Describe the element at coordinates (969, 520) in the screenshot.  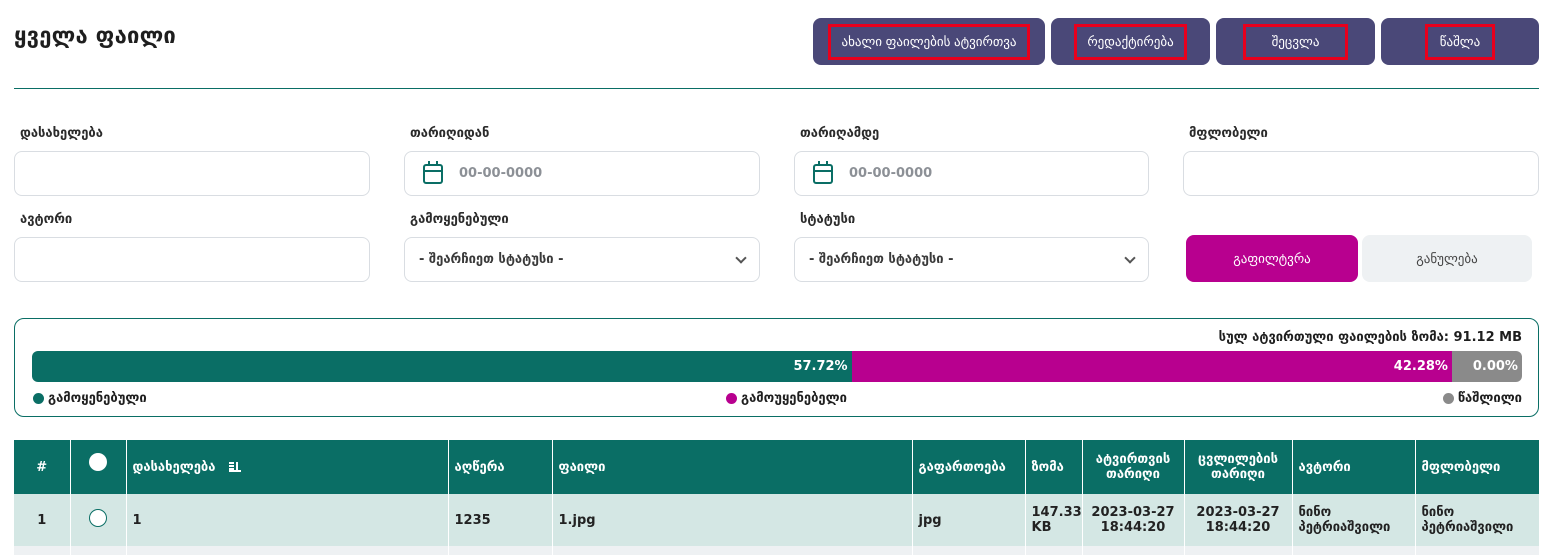
I see `row-extension: jpg` at that location.